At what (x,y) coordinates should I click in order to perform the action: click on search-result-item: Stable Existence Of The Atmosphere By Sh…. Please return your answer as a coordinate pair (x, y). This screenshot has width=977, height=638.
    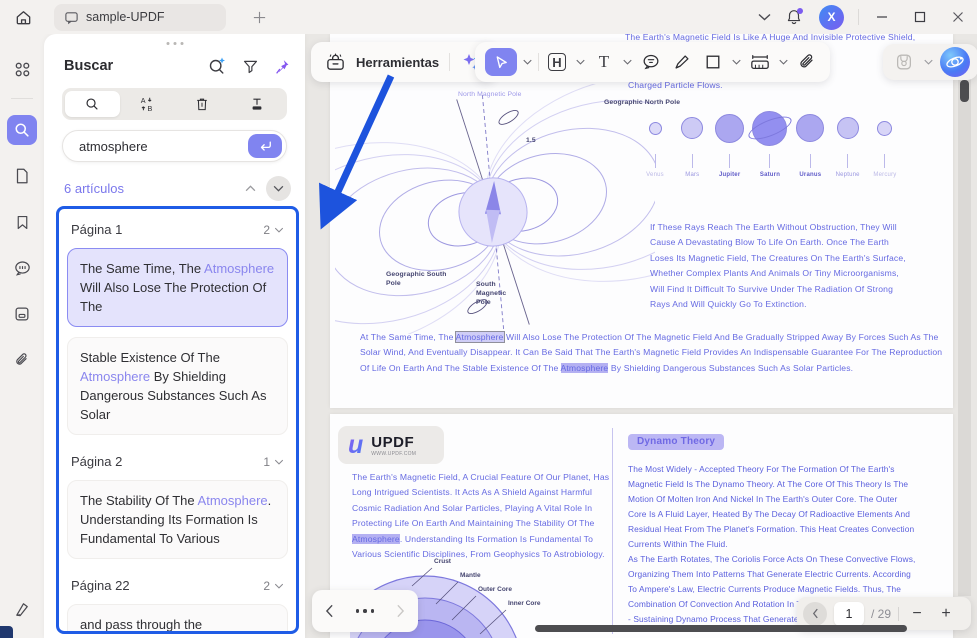
    Looking at the image, I should click on (177, 386).